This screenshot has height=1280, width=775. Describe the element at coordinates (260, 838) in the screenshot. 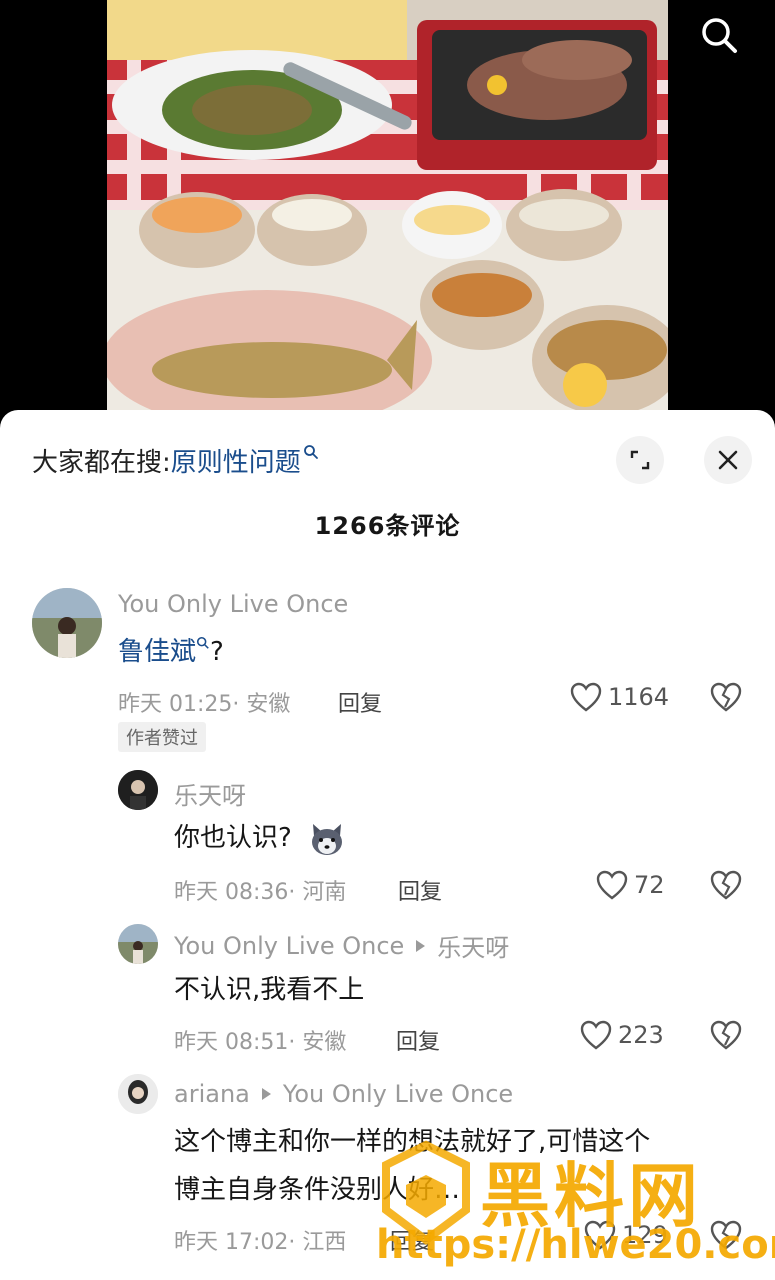

I see `comment-text: 你也认识?` at that location.